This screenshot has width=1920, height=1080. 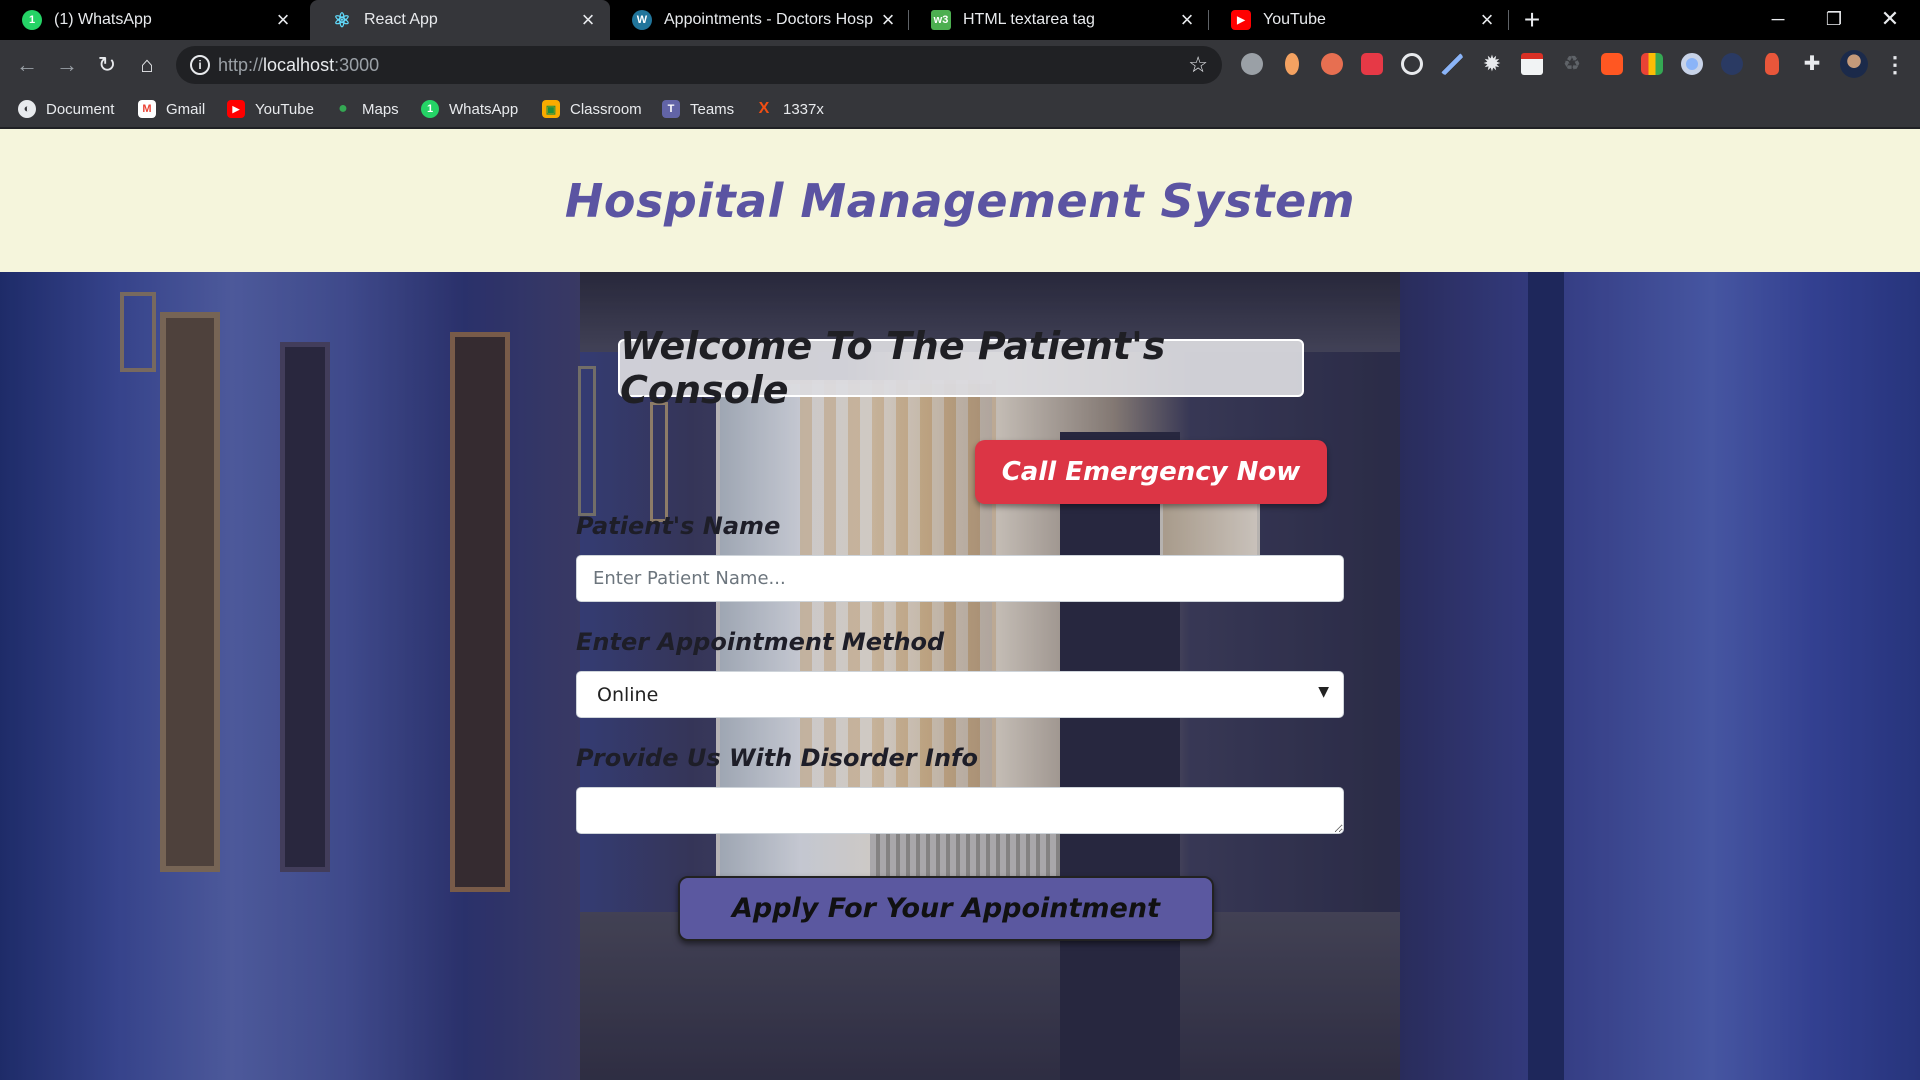 I want to click on url-host: localhost, so click(x=299, y=65).